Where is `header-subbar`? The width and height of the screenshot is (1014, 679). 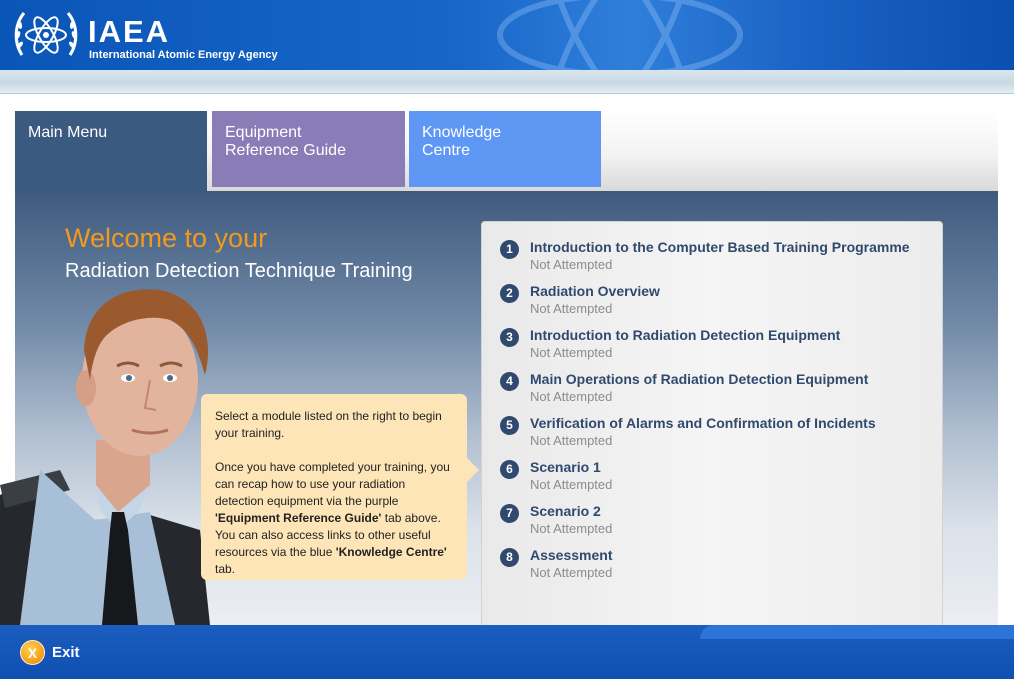
header-subbar is located at coordinates (507, 82).